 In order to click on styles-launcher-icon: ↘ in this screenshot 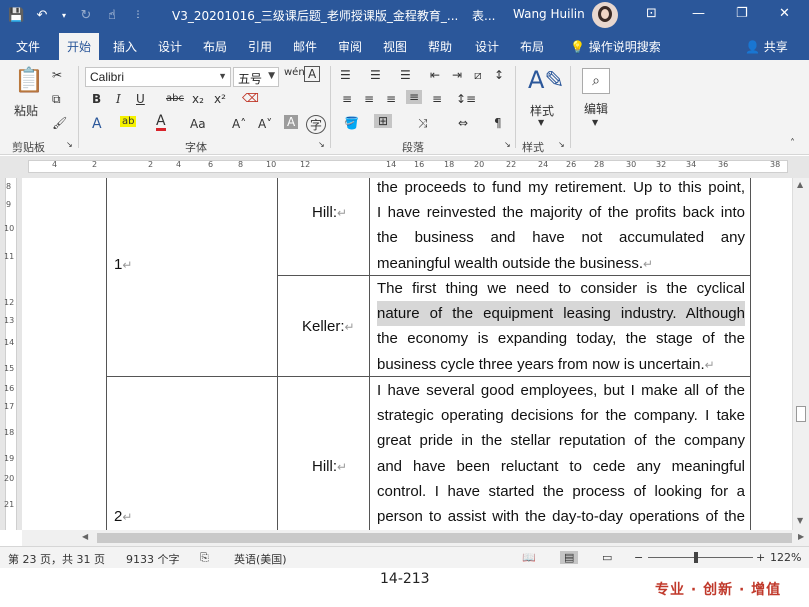, I will do `click(561, 144)`.